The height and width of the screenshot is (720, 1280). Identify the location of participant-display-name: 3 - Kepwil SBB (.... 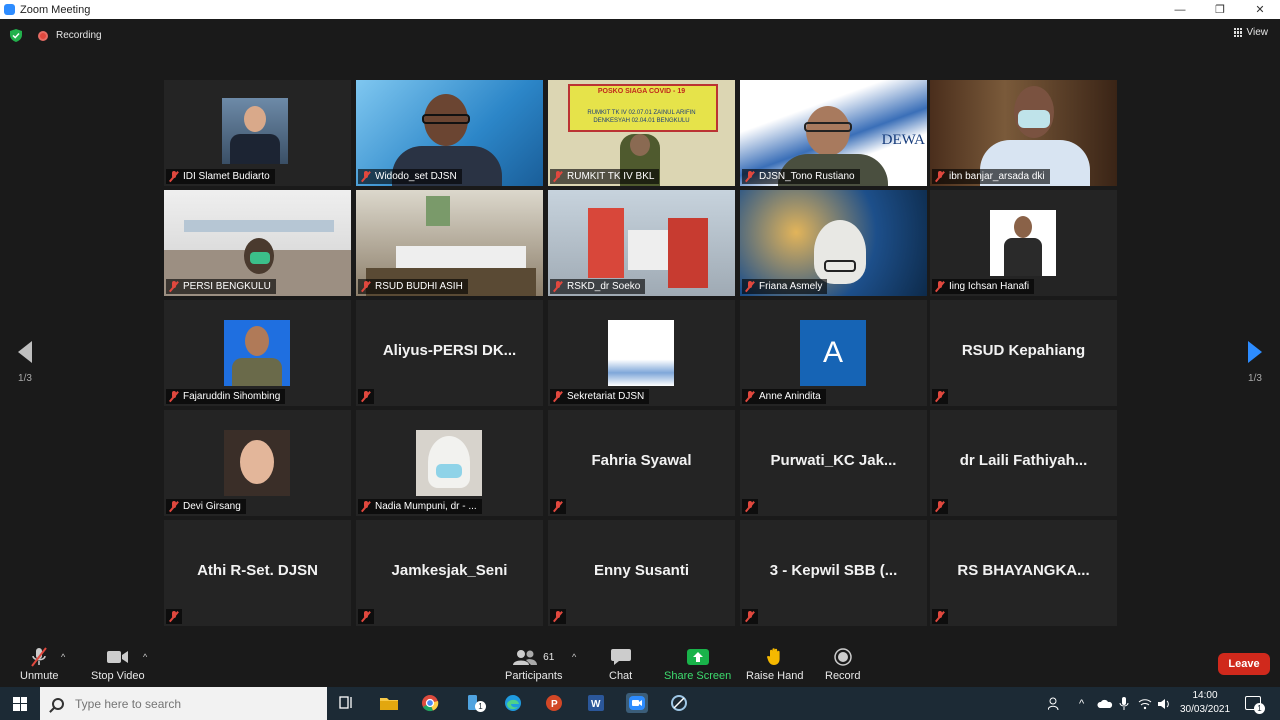
(833, 570).